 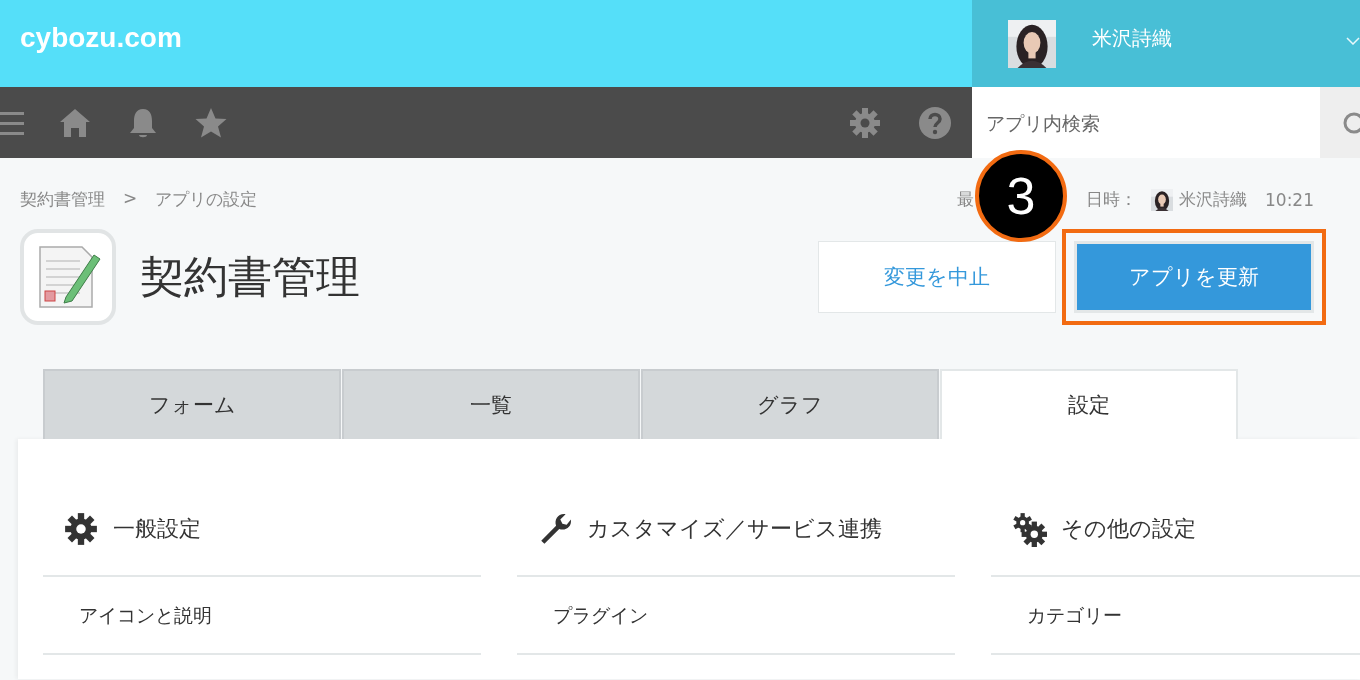 I want to click on tab: 設定, so click(x=1089, y=404).